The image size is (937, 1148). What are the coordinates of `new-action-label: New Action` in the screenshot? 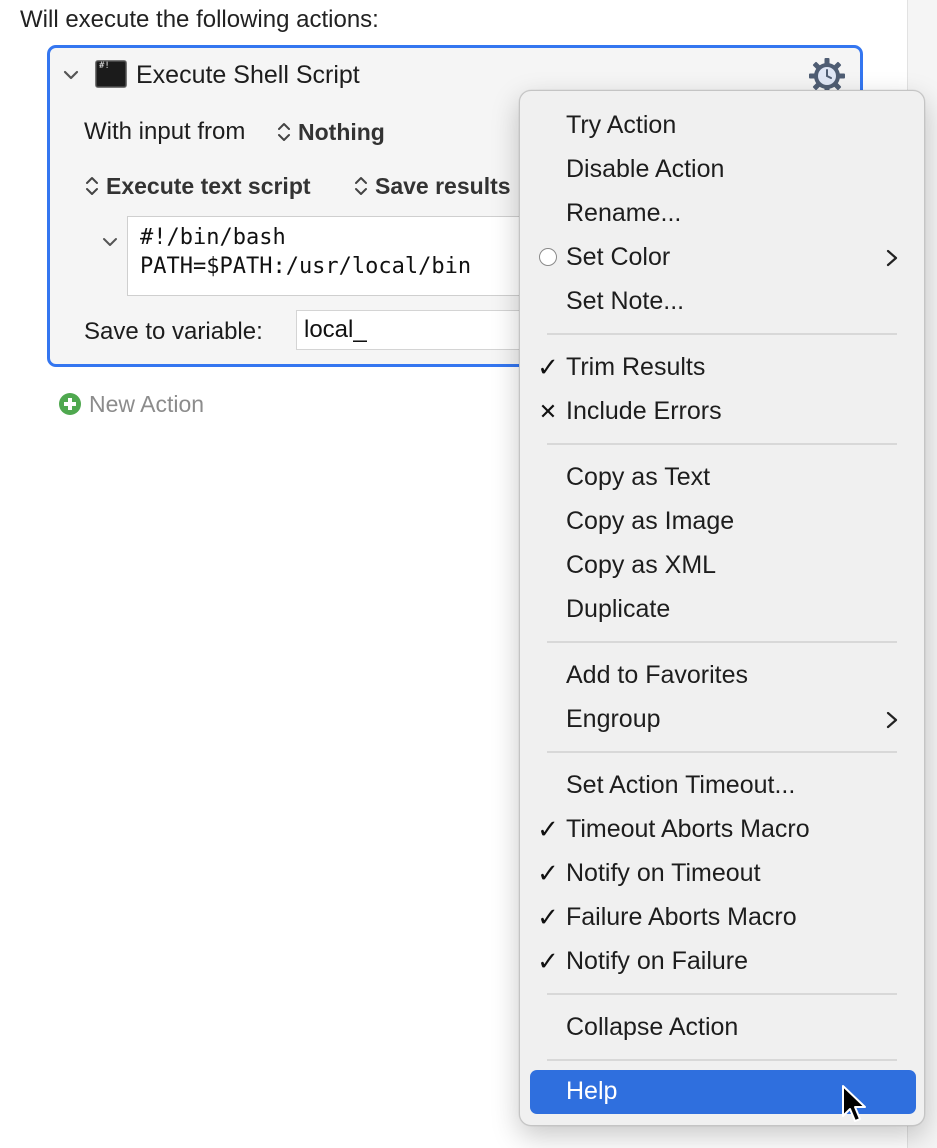 It's located at (147, 404).